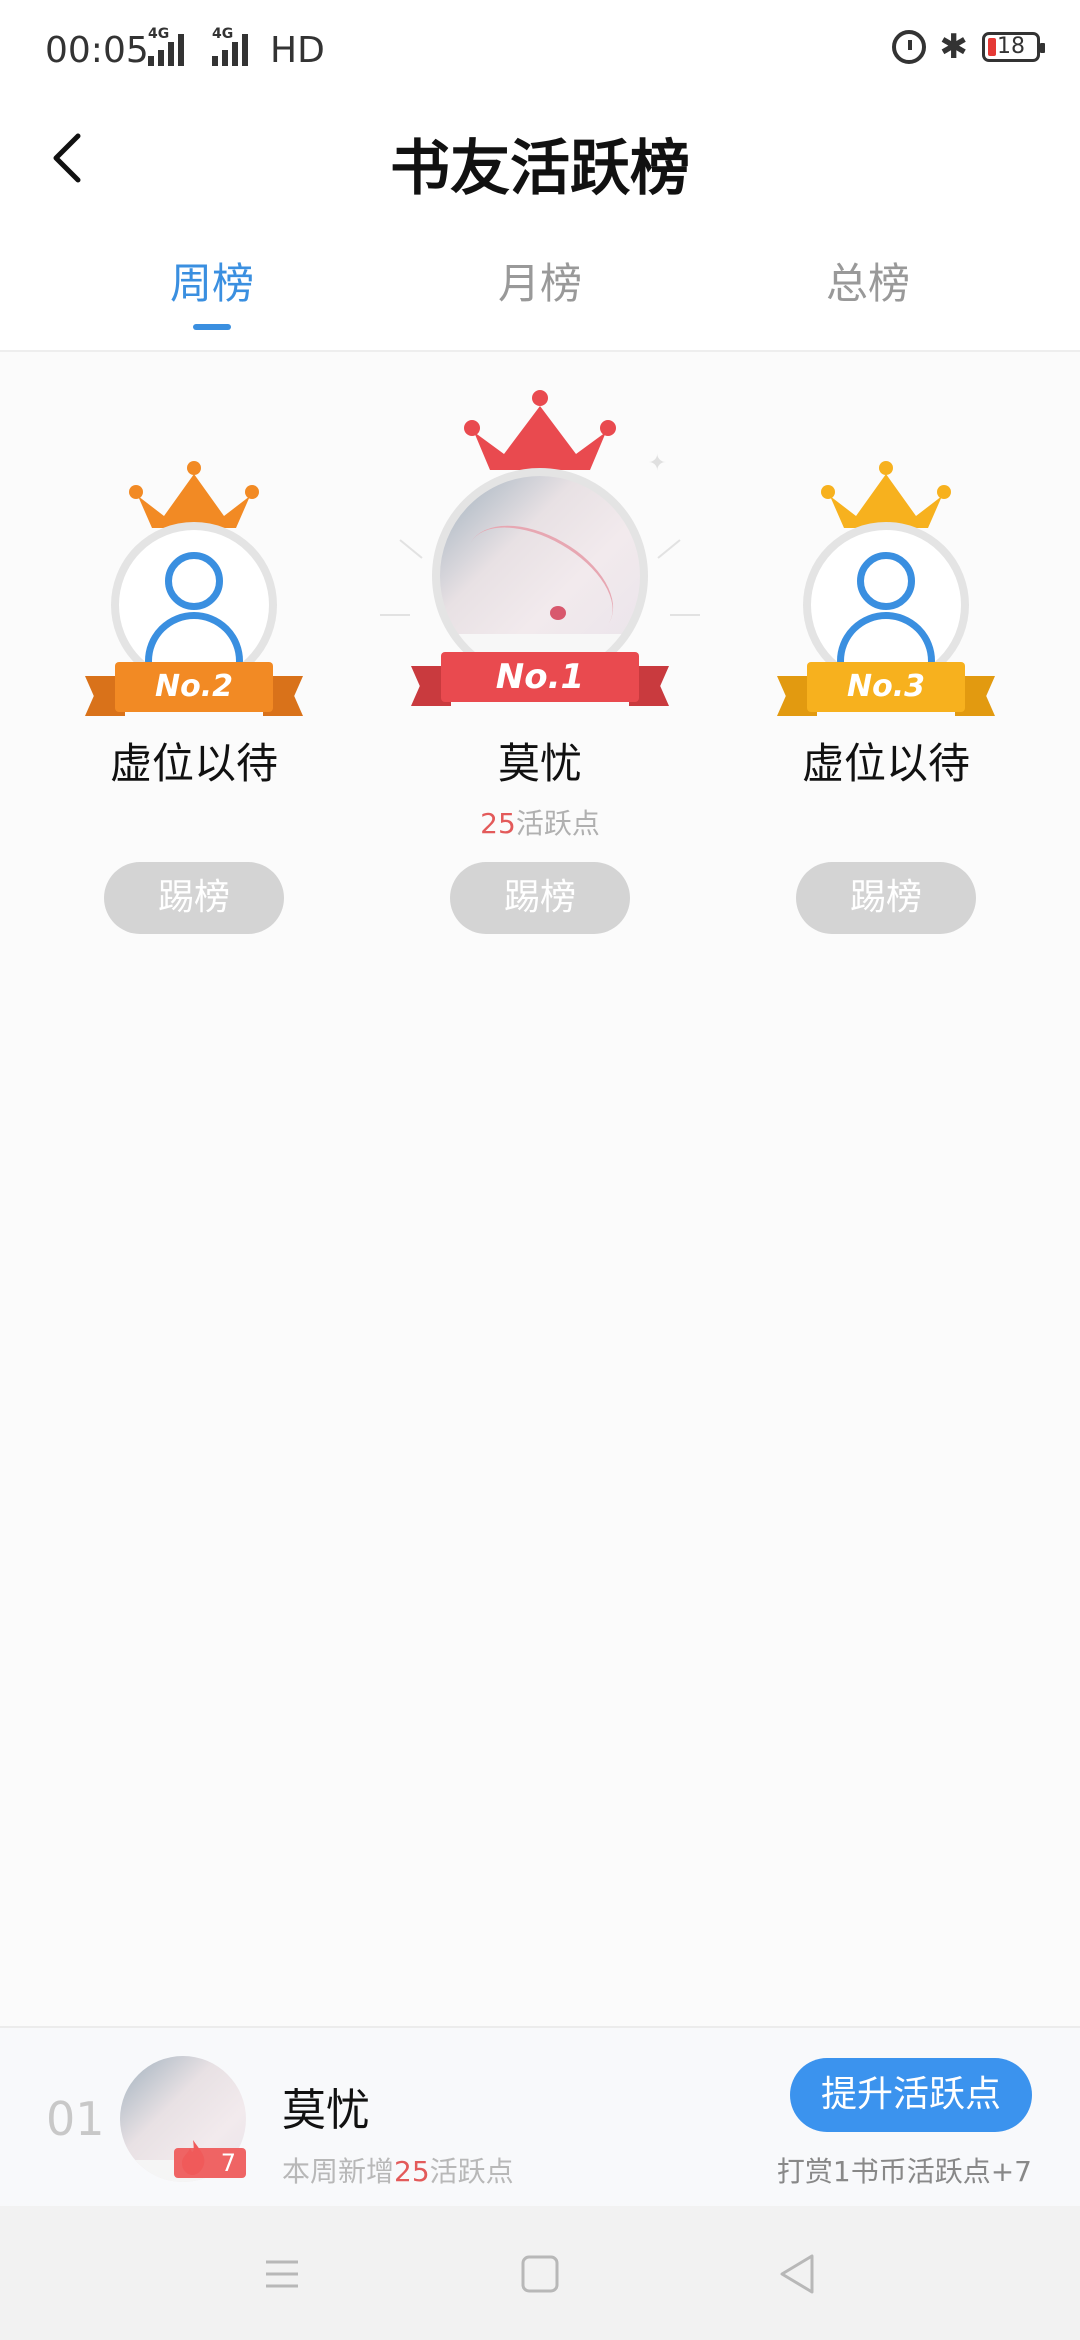  What do you see at coordinates (904, 2171) in the screenshot?
I see `reward-tip: 打赏1书币活跃点+7` at bounding box center [904, 2171].